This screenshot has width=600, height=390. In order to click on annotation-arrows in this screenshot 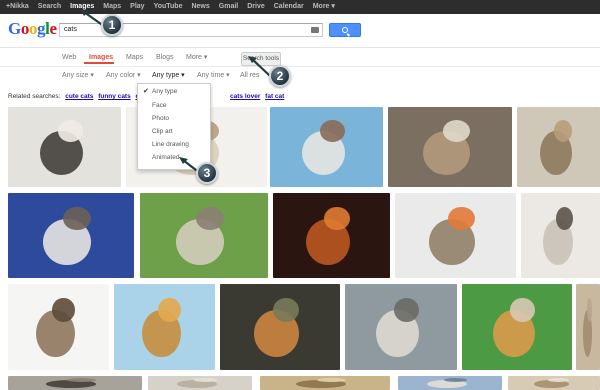, I will do `click(175, 90)`.